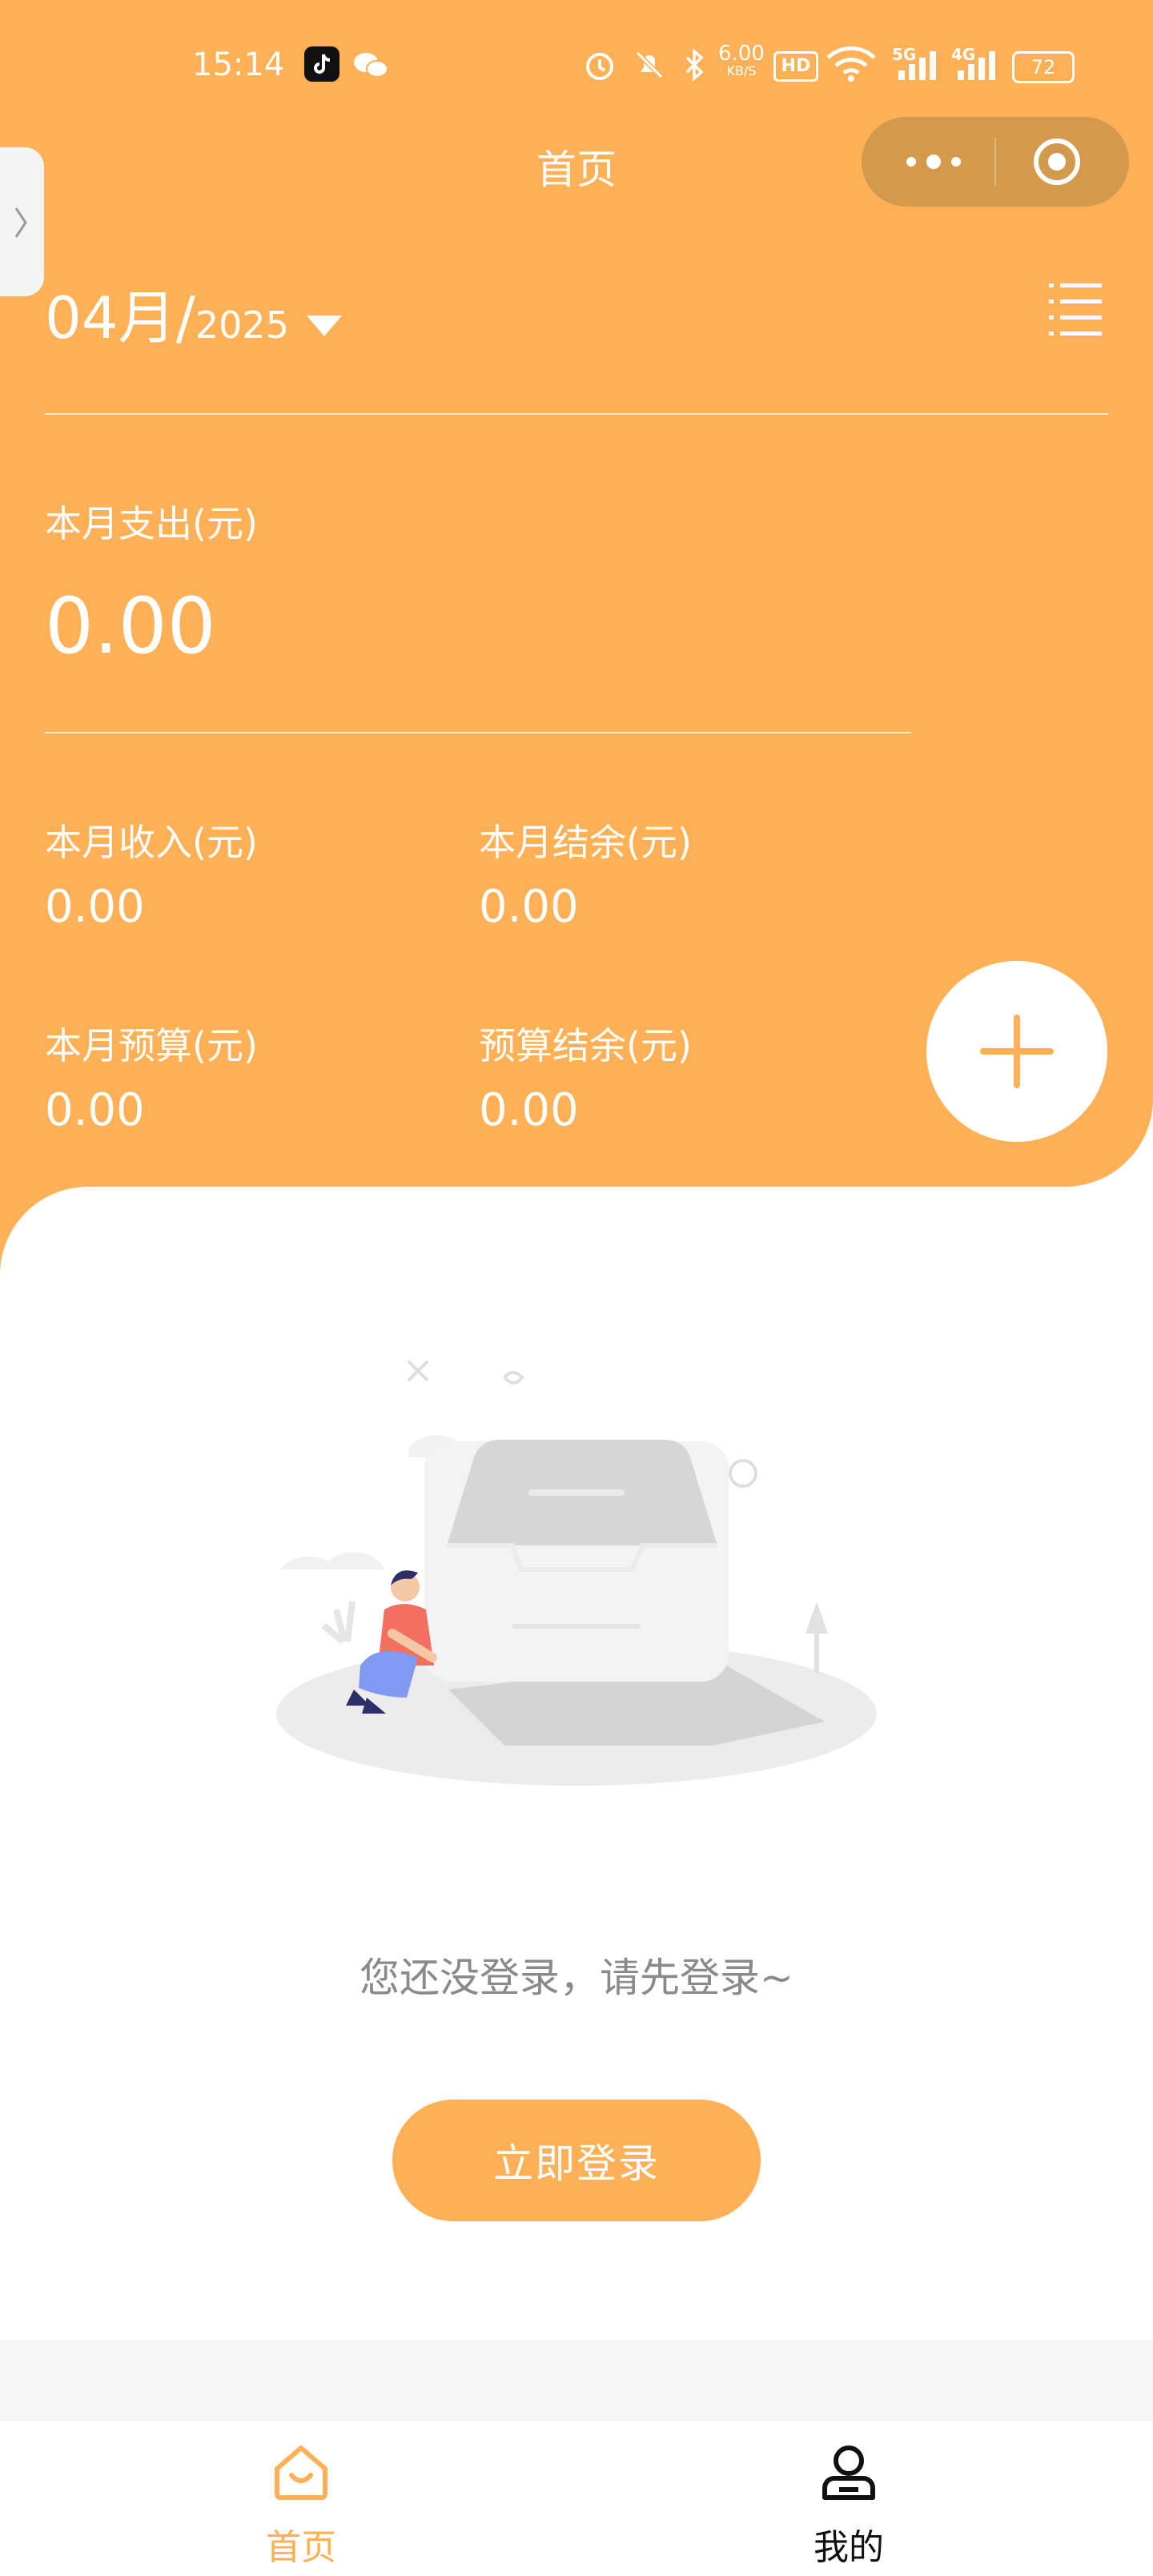 The image size is (1153, 2576). Describe the element at coordinates (576, 2498) in the screenshot. I see `bottom-tab-bar: 首页 我的` at that location.